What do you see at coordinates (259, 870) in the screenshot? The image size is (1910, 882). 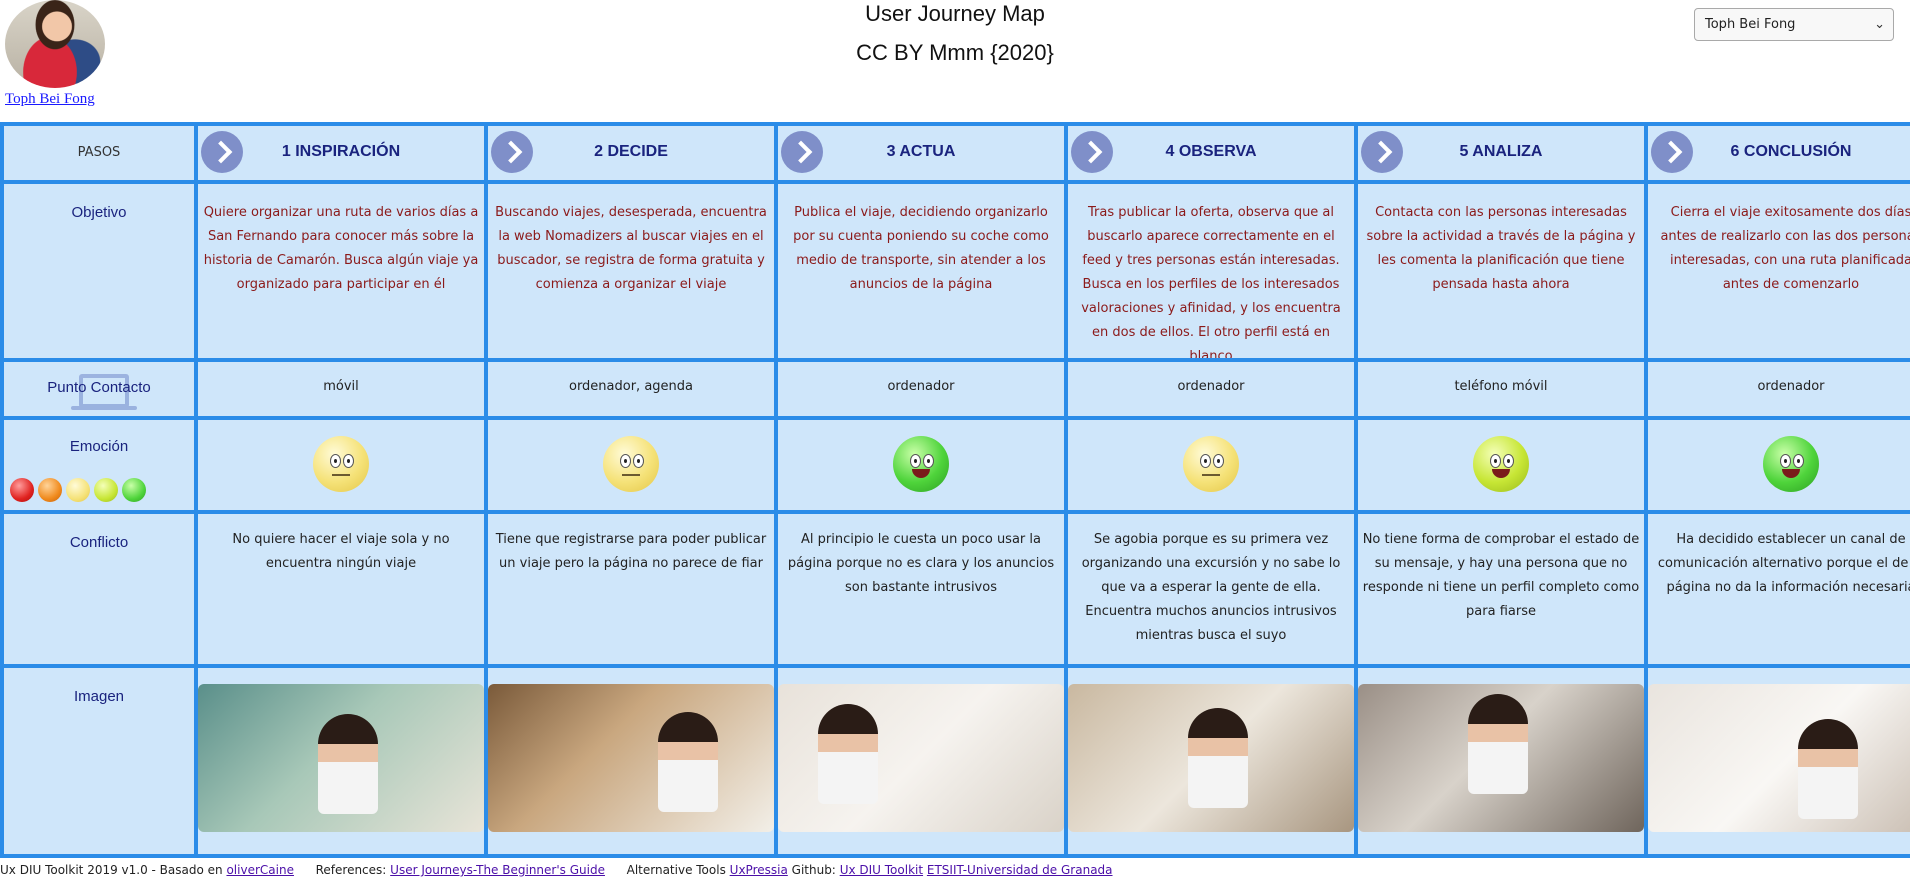 I see `footer-credit-link: oliverCaine` at bounding box center [259, 870].